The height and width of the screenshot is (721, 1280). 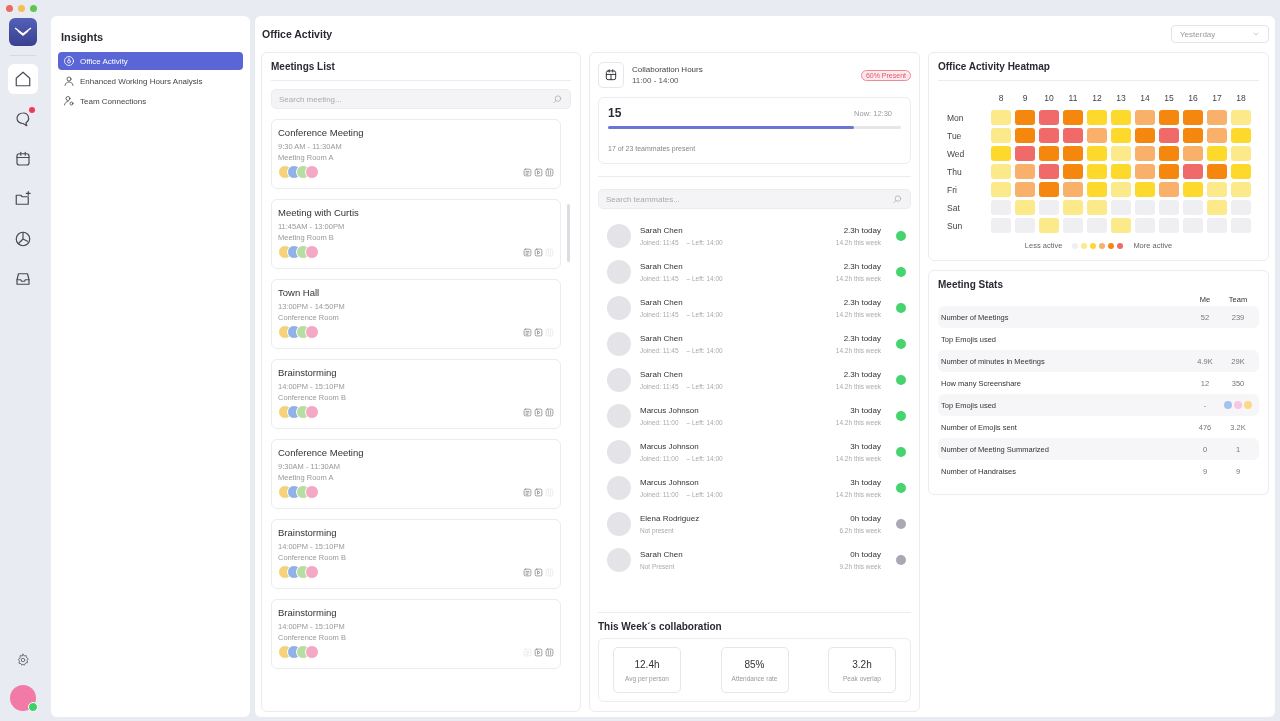 What do you see at coordinates (656, 80) in the screenshot?
I see `collaboration-hours: 11:00 - 14:00` at bounding box center [656, 80].